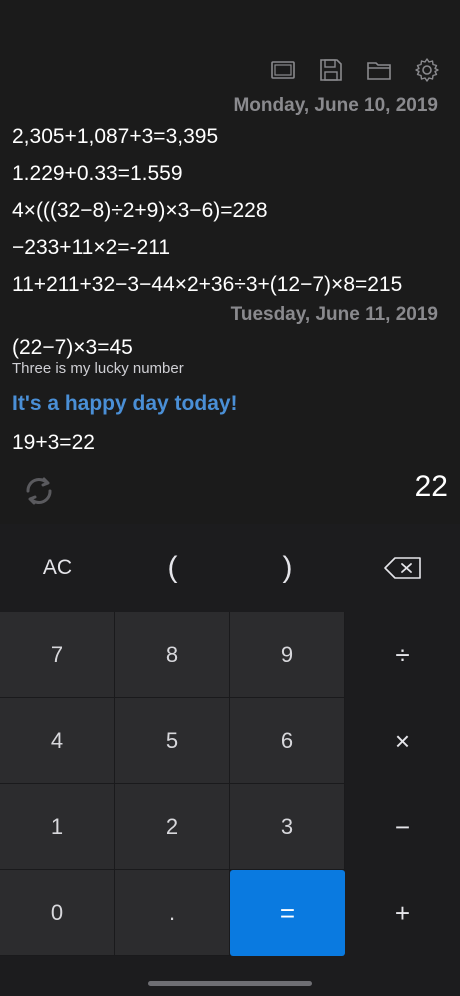  I want to click on settings-button, so click(427, 70).